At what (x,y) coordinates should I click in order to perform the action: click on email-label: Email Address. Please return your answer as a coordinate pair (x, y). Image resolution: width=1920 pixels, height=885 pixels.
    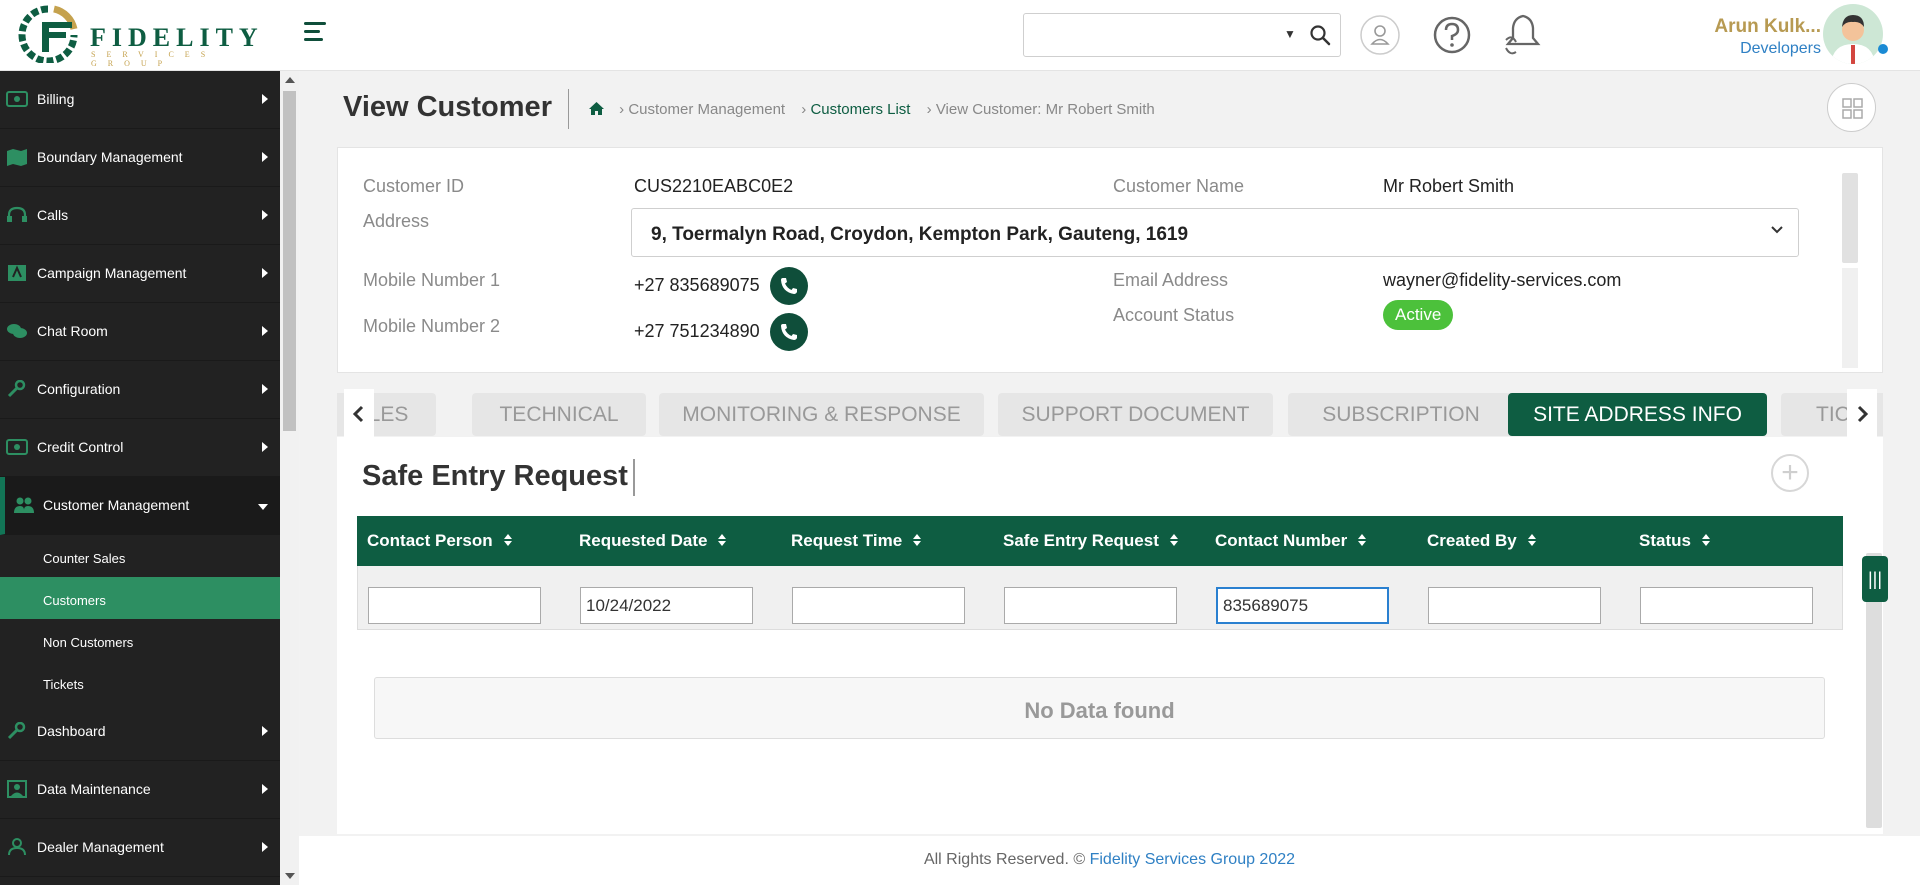
    Looking at the image, I should click on (1171, 280).